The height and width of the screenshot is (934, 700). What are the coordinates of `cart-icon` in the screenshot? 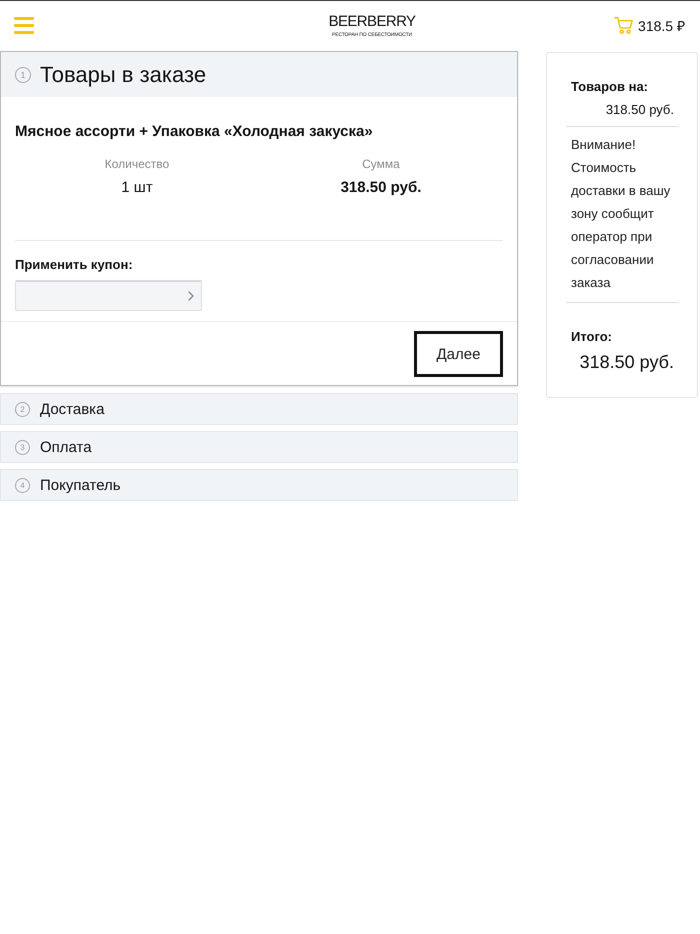 It's located at (624, 25).